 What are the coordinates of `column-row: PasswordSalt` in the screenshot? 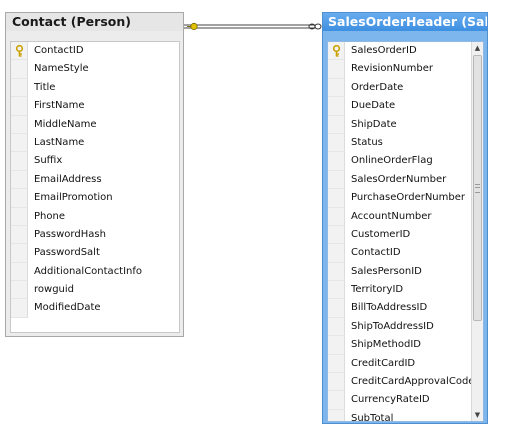 It's located at (95, 253).